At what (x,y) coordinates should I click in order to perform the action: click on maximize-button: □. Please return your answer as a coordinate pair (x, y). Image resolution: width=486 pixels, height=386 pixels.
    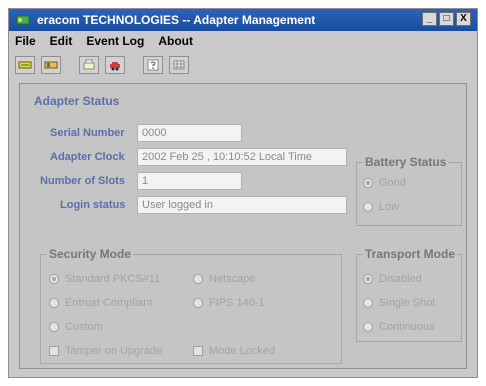
    Looking at the image, I should click on (446, 19).